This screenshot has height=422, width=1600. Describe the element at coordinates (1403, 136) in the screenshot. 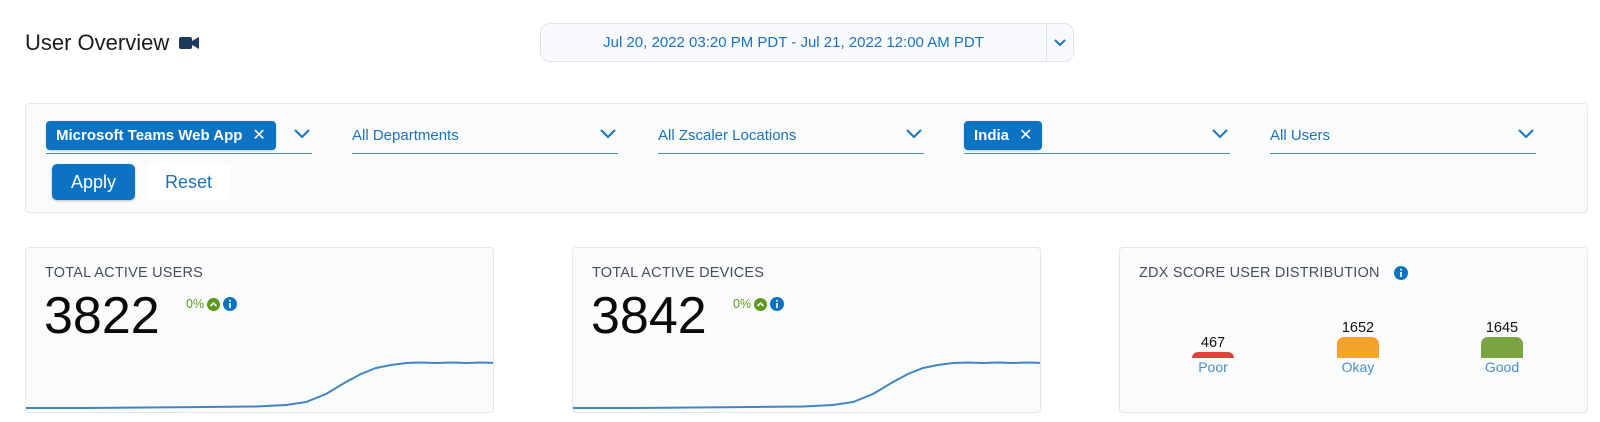

I see `users-filter: All Users` at that location.